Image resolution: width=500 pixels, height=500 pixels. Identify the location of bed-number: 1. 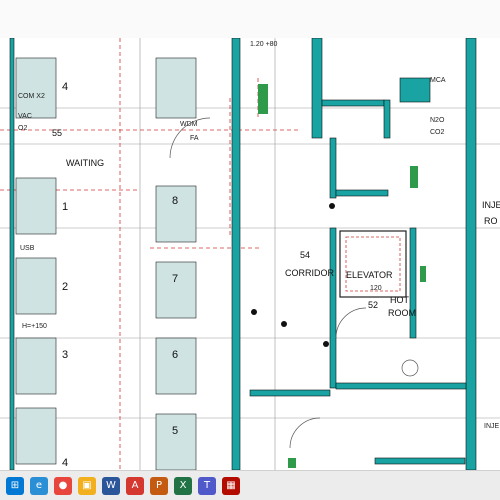
(65, 207).